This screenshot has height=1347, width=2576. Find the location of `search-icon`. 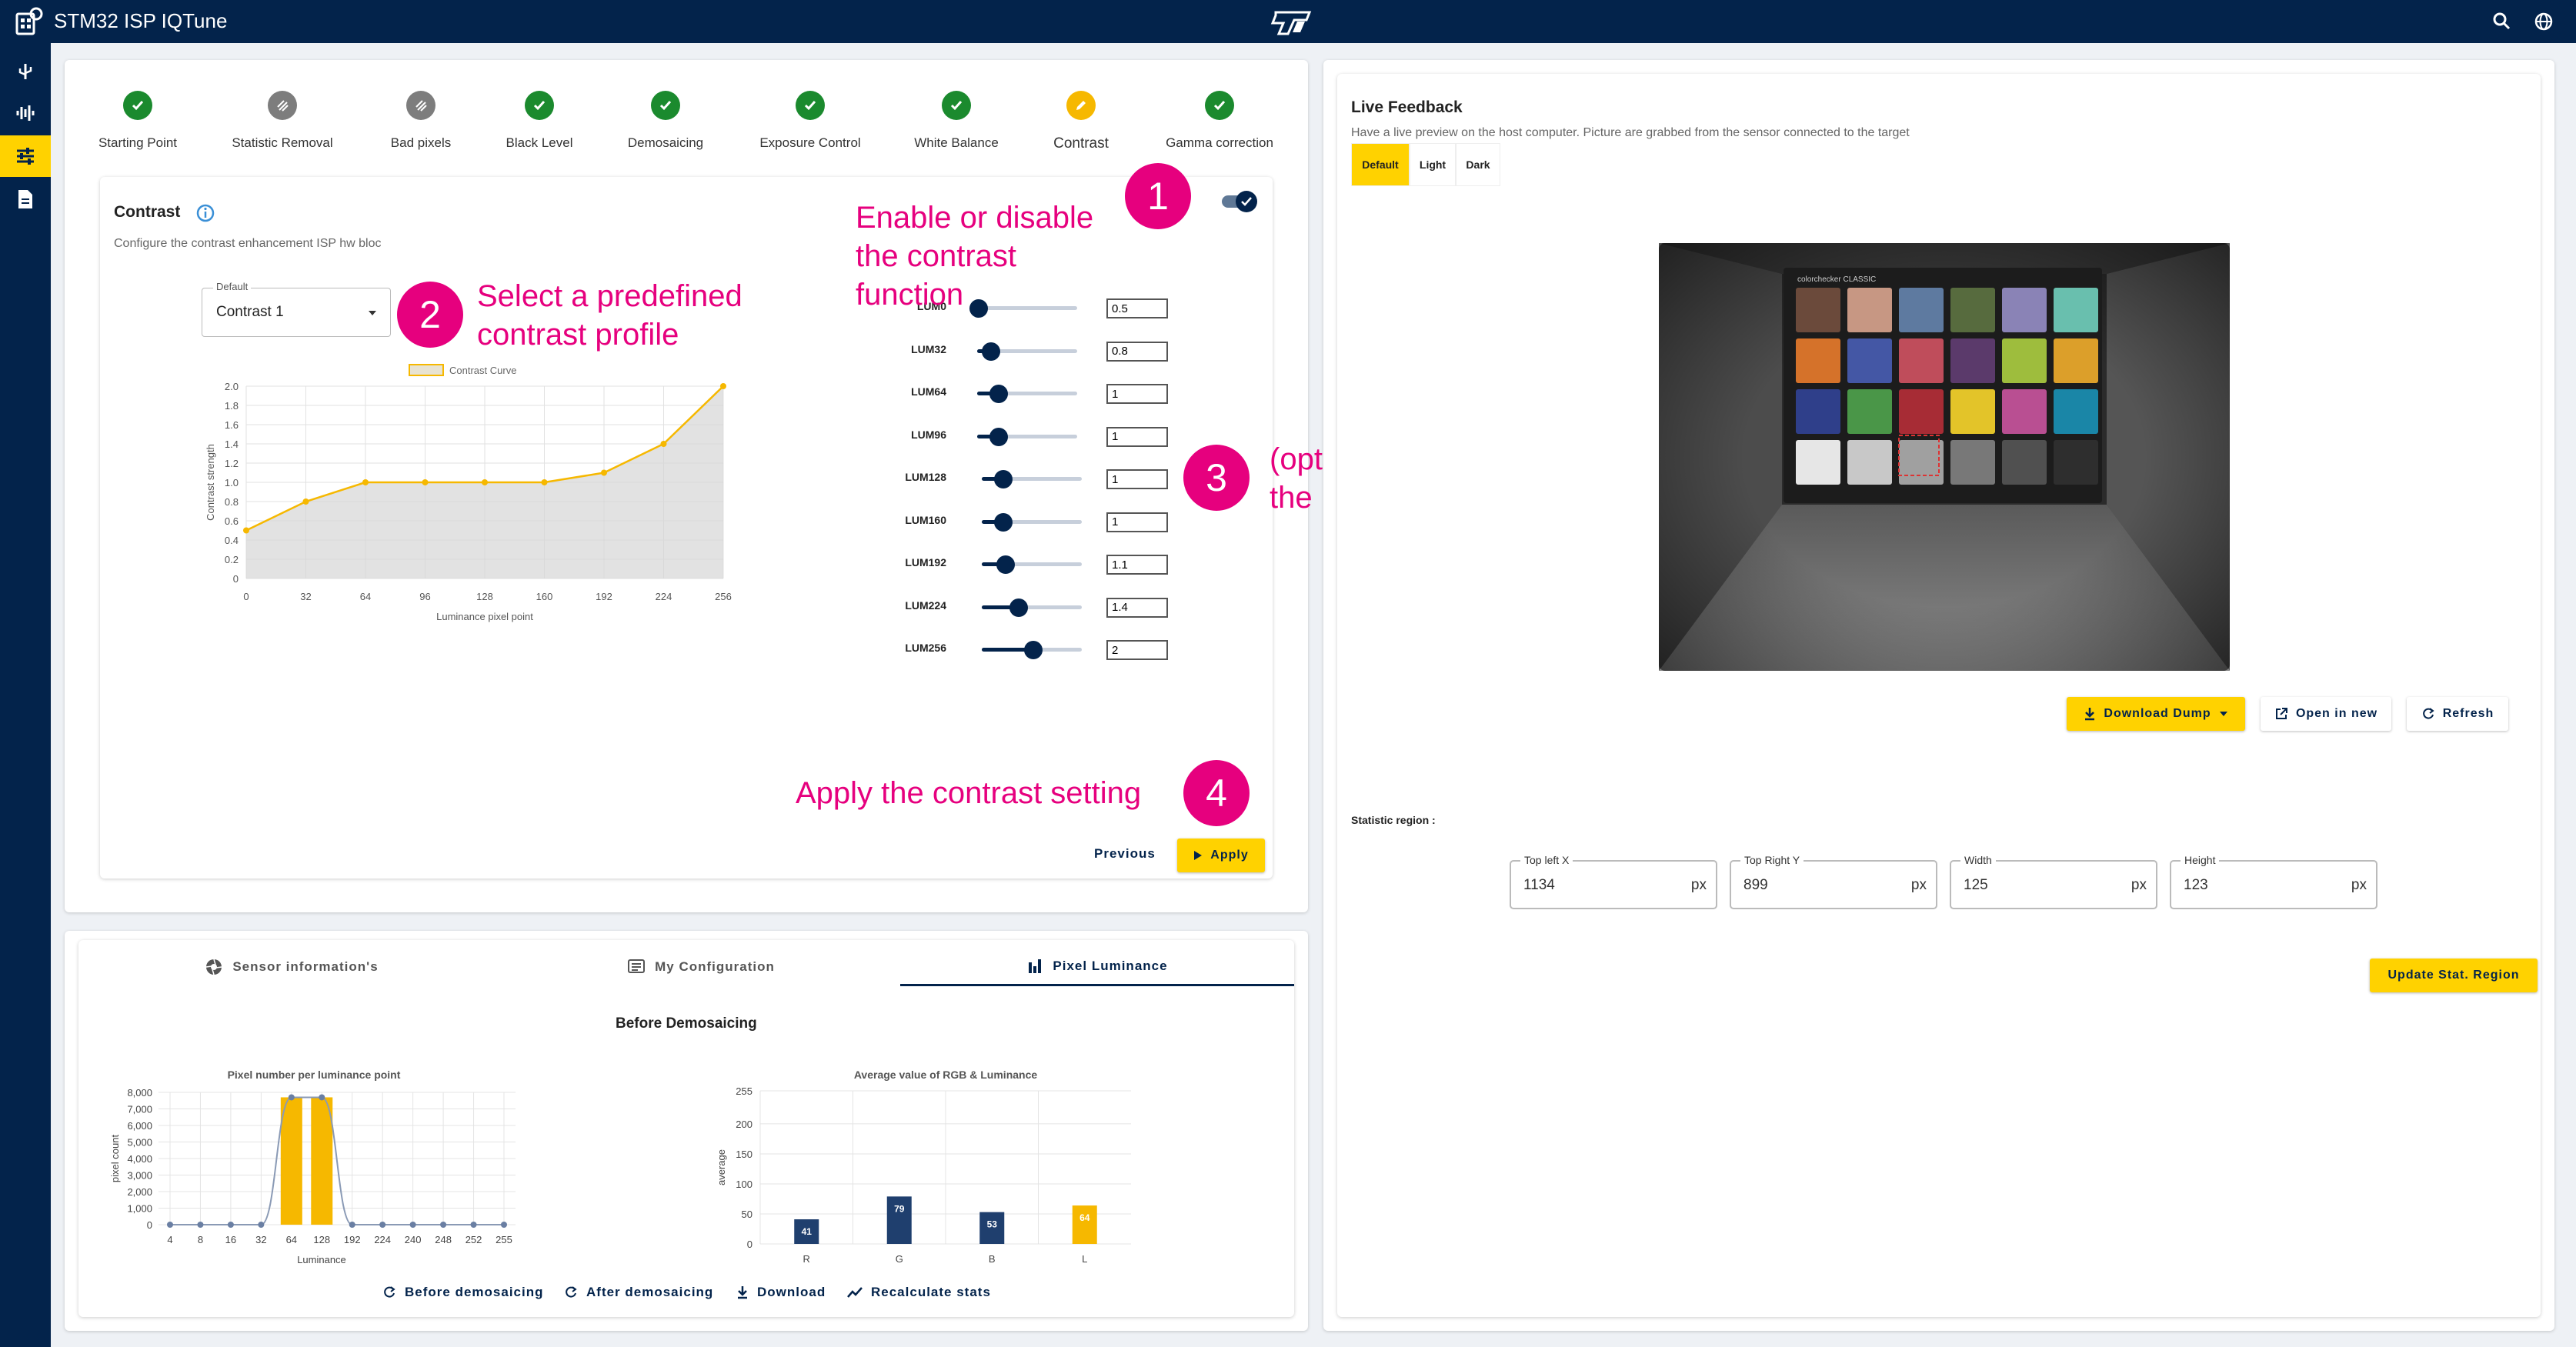

search-icon is located at coordinates (2502, 22).